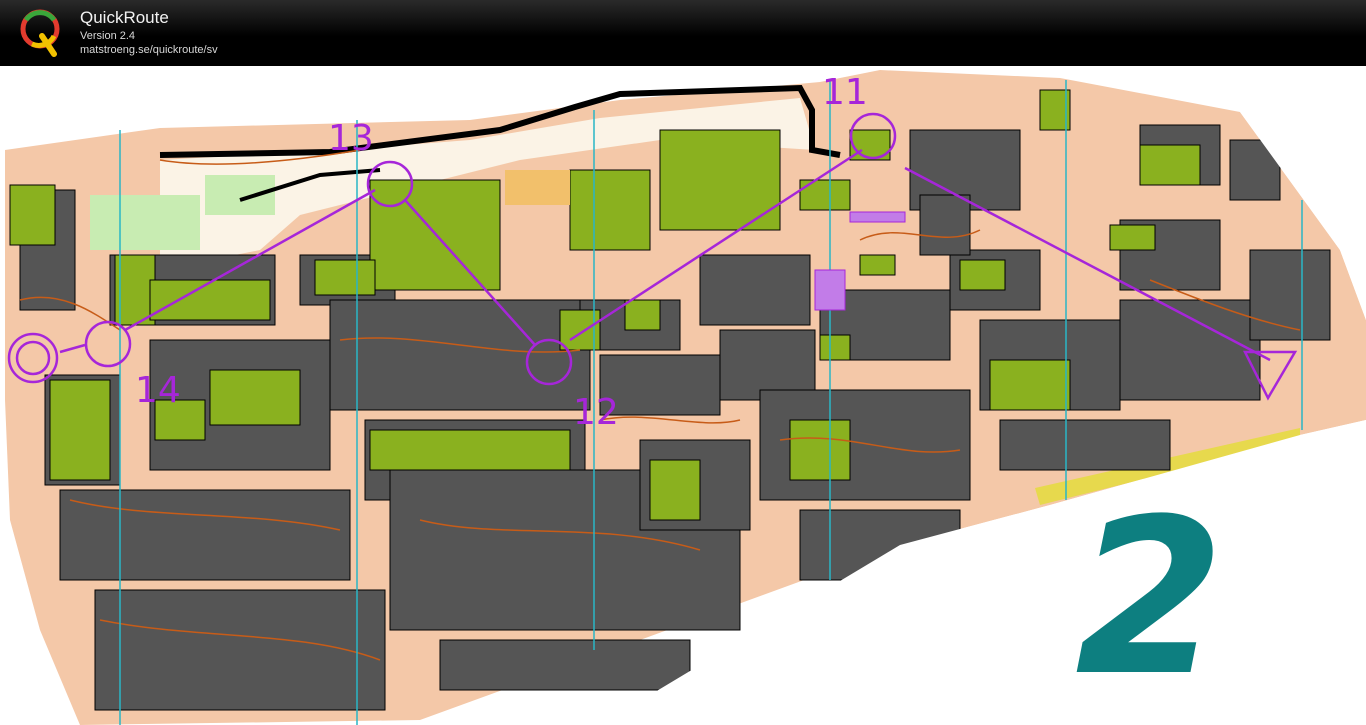 The width and height of the screenshot is (1366, 725). What do you see at coordinates (537, 187) in the screenshot?
I see `map-rough-open` at bounding box center [537, 187].